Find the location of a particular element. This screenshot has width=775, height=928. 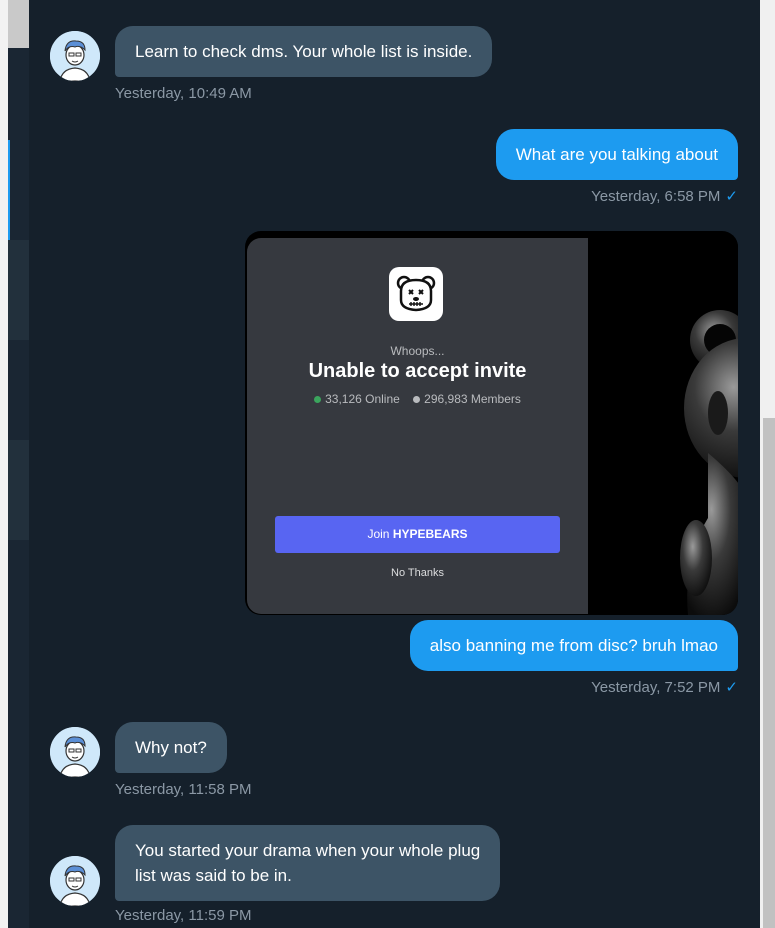

online-count: 33,126 Online is located at coordinates (362, 399).